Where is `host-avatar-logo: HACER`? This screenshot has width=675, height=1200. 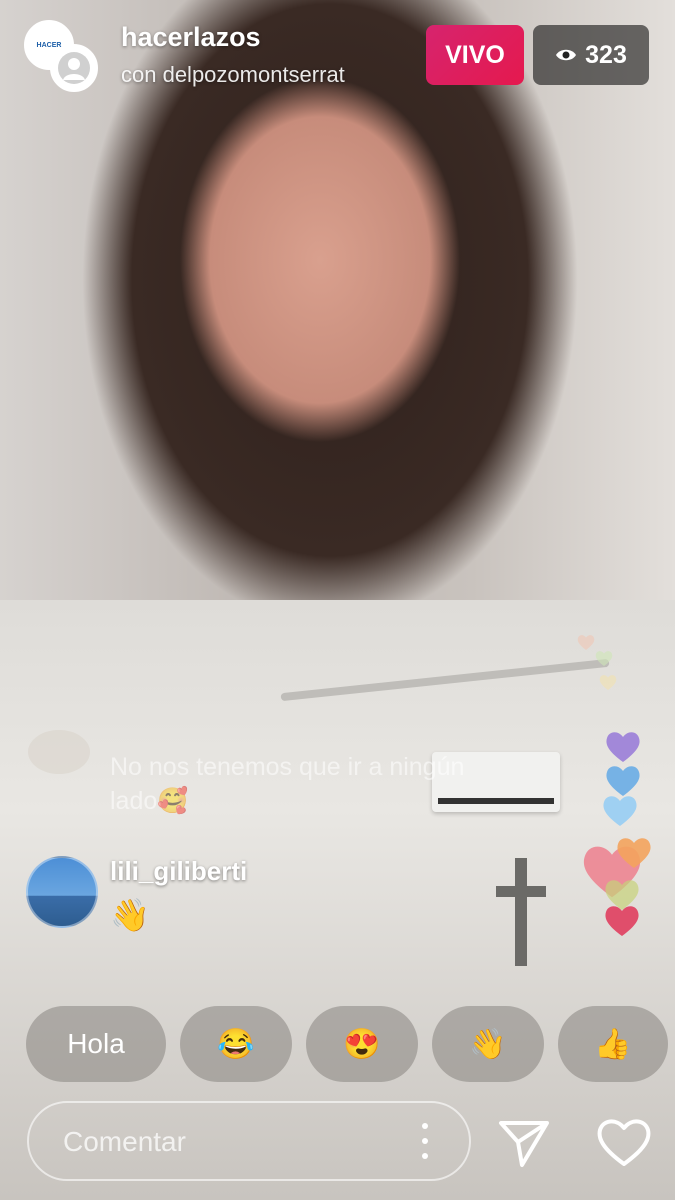
host-avatar-logo: HACER is located at coordinates (49, 45).